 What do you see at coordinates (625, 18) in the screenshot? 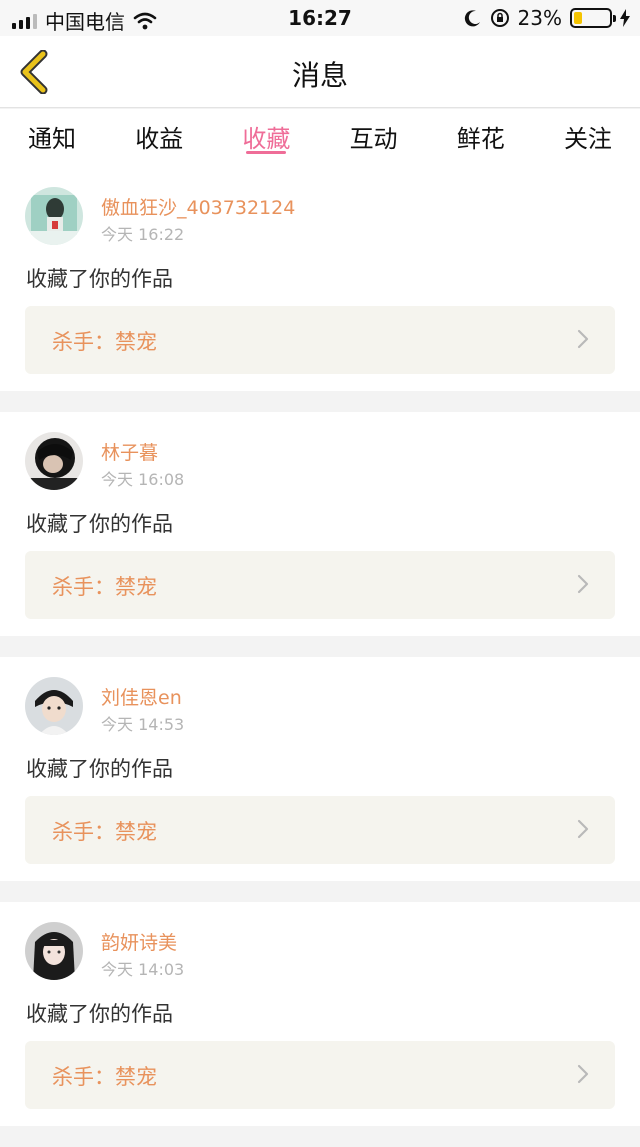
I see `charging-bolt-icon` at bounding box center [625, 18].